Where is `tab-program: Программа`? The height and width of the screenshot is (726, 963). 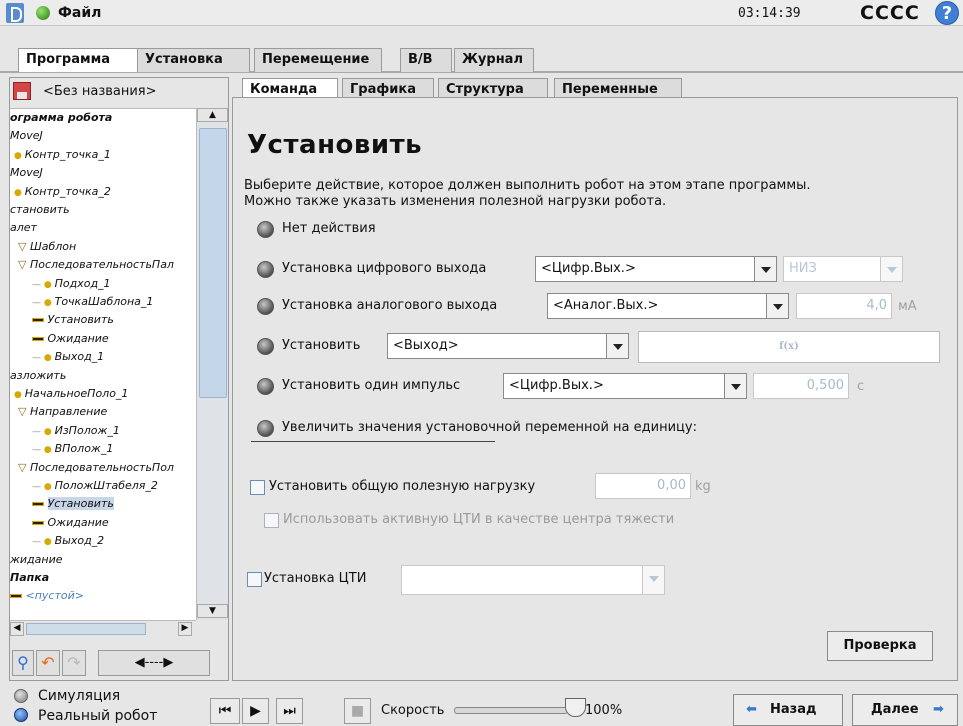
tab-program: Программа is located at coordinates (78, 60).